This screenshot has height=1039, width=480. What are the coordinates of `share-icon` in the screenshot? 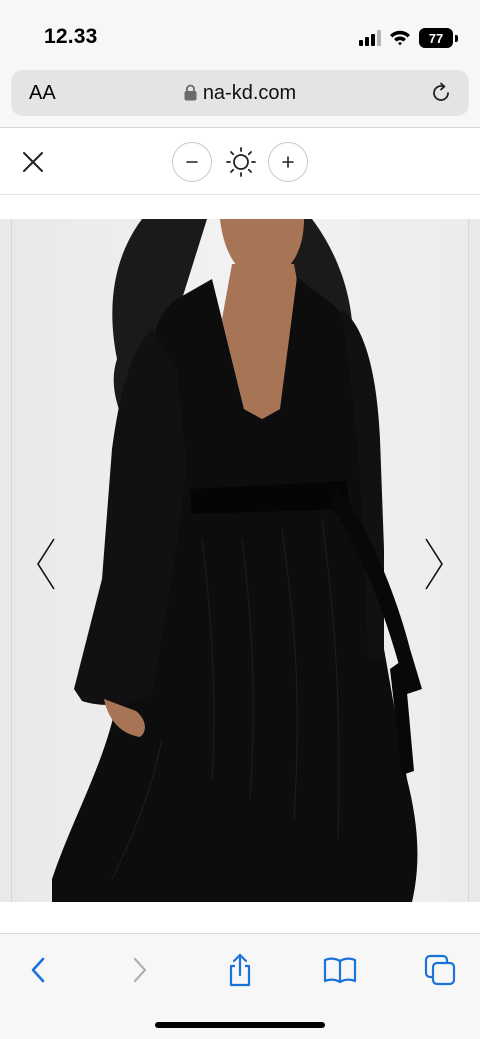 It's located at (240, 970).